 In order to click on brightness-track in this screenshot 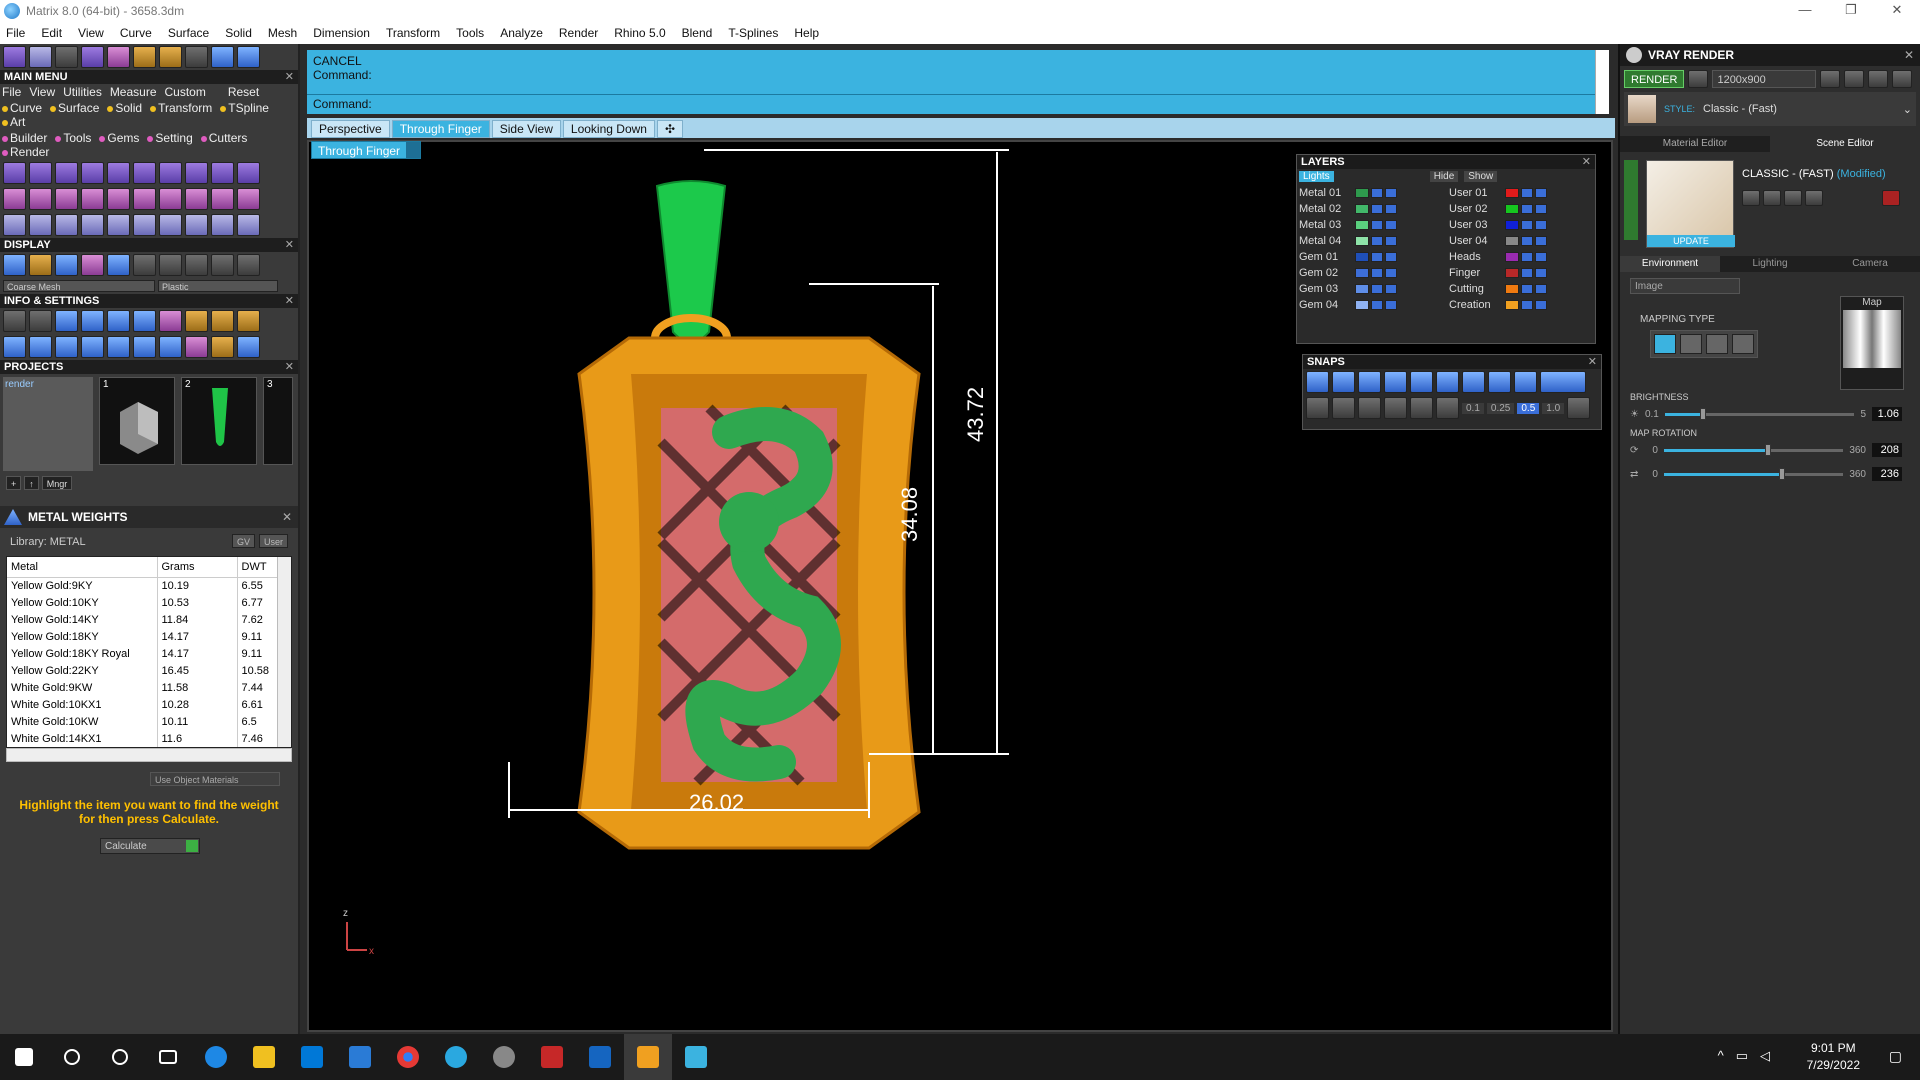, I will do `click(1759, 413)`.